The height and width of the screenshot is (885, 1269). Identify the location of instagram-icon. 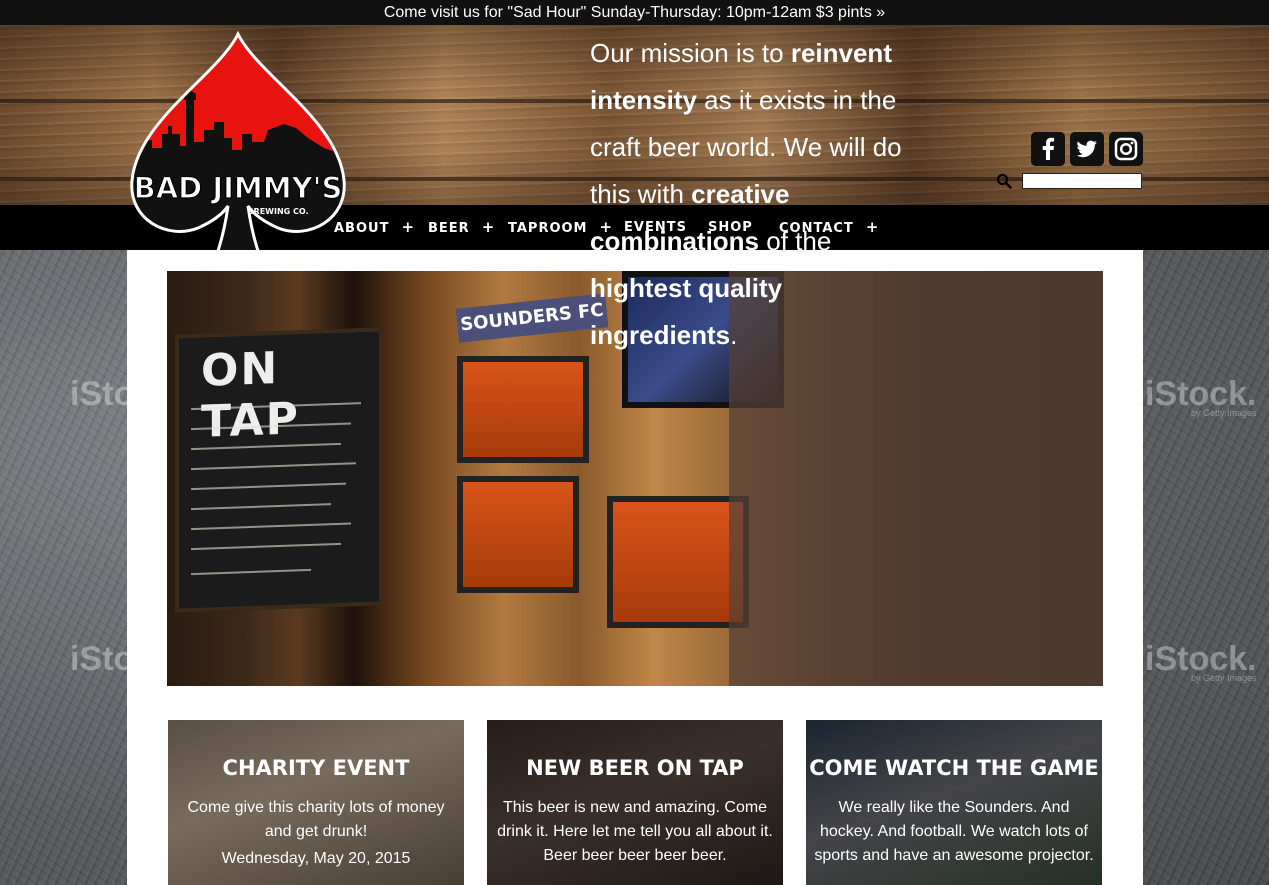
(1126, 149).